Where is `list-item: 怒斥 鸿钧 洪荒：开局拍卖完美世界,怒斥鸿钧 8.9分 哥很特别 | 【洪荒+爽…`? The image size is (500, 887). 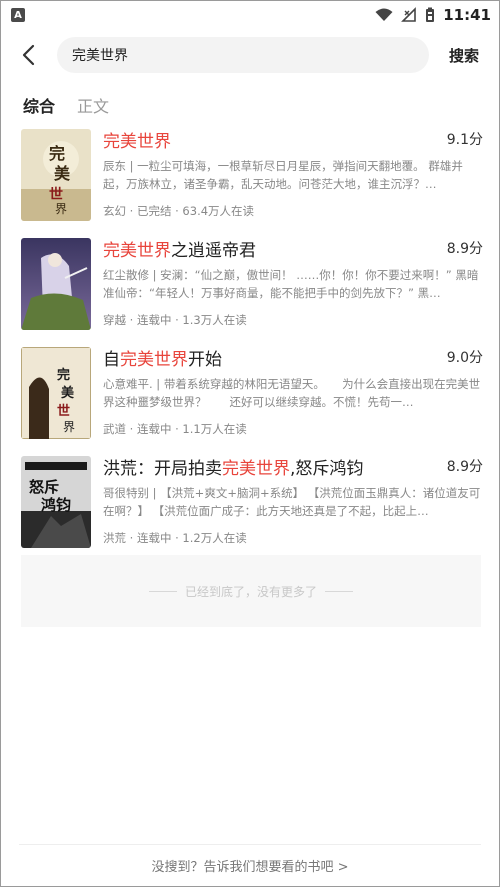
list-item: 怒斥 鸿钧 洪荒：开局拍卖完美世界,怒斥鸿钧 8.9分 哥很特别 | 【洪荒+爽… is located at coordinates (252, 508).